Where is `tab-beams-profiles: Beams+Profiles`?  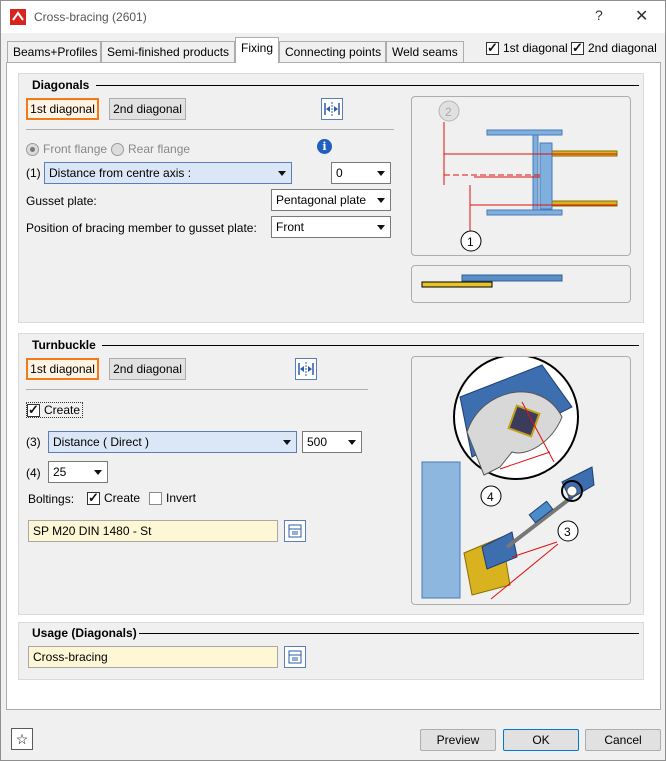
tab-beams-profiles: Beams+Profiles is located at coordinates (54, 52).